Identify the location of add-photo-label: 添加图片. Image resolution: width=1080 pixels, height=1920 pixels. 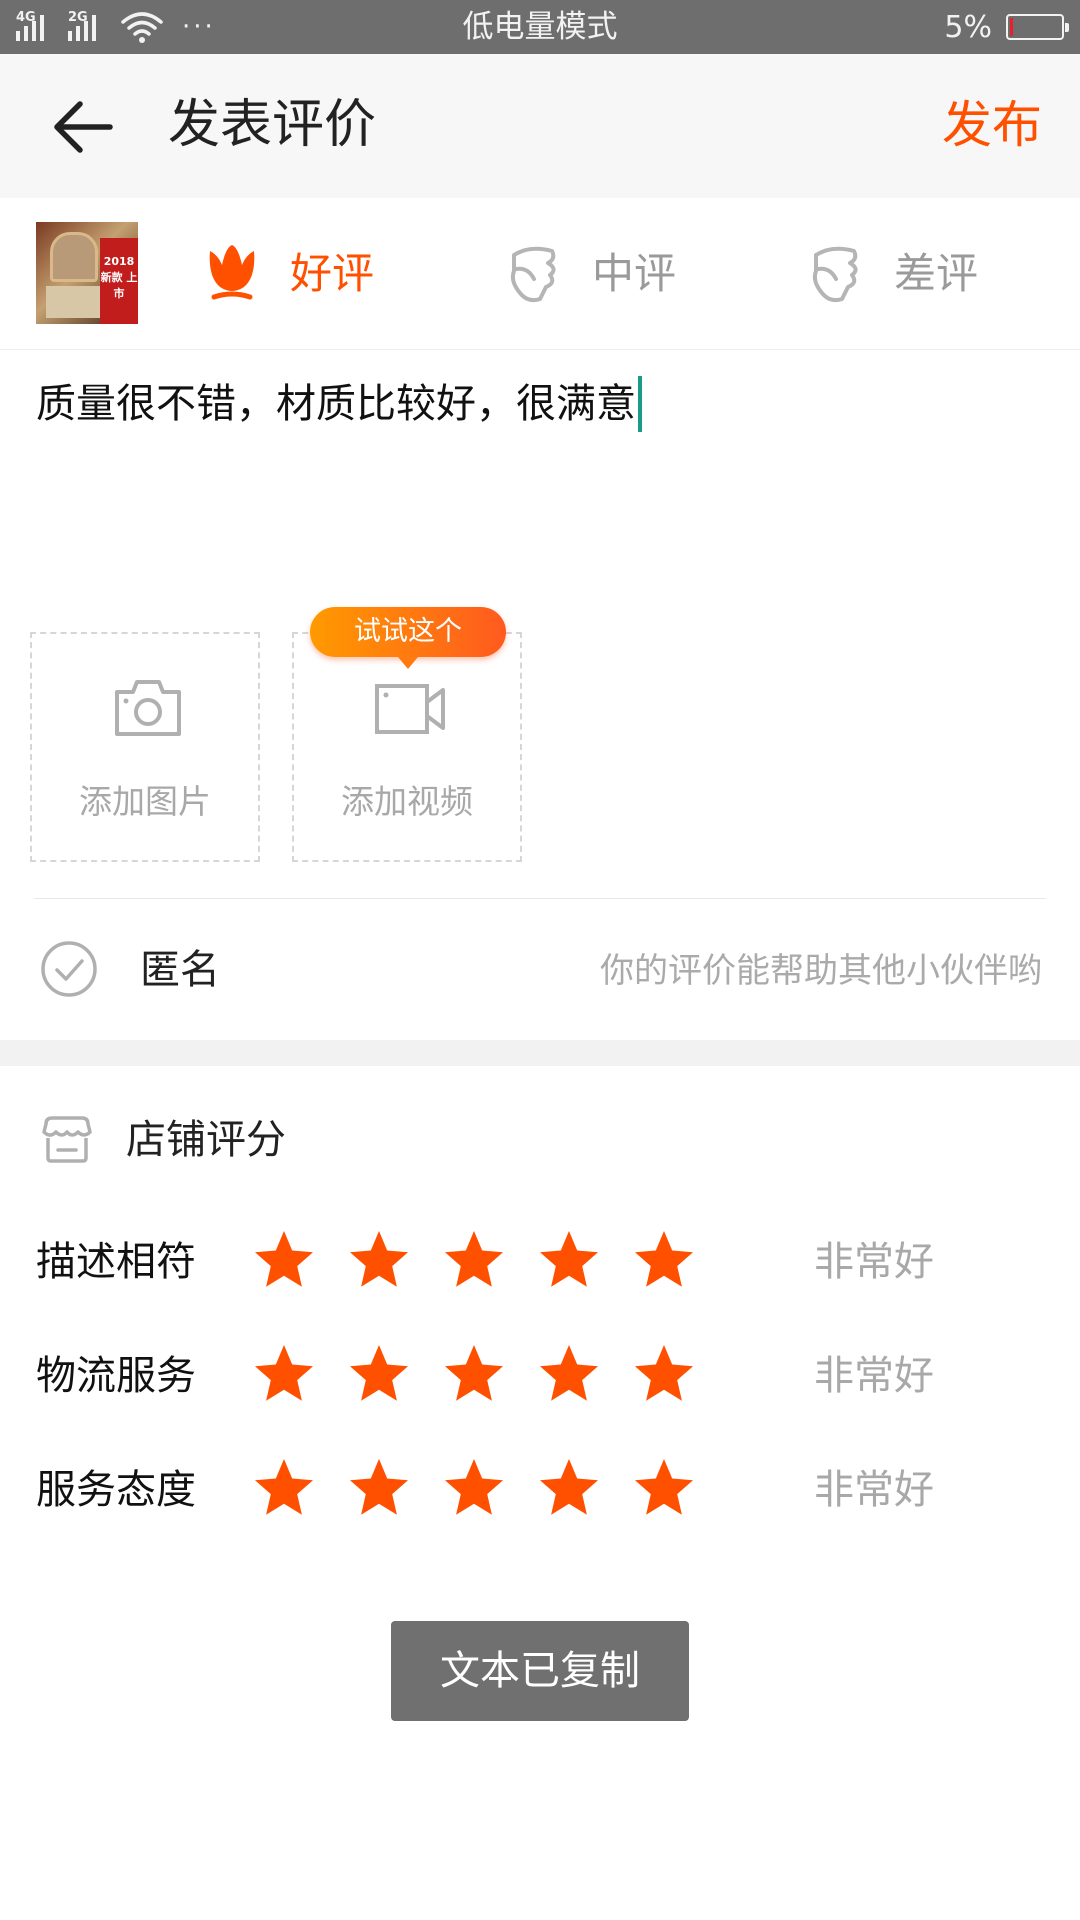
(145, 801).